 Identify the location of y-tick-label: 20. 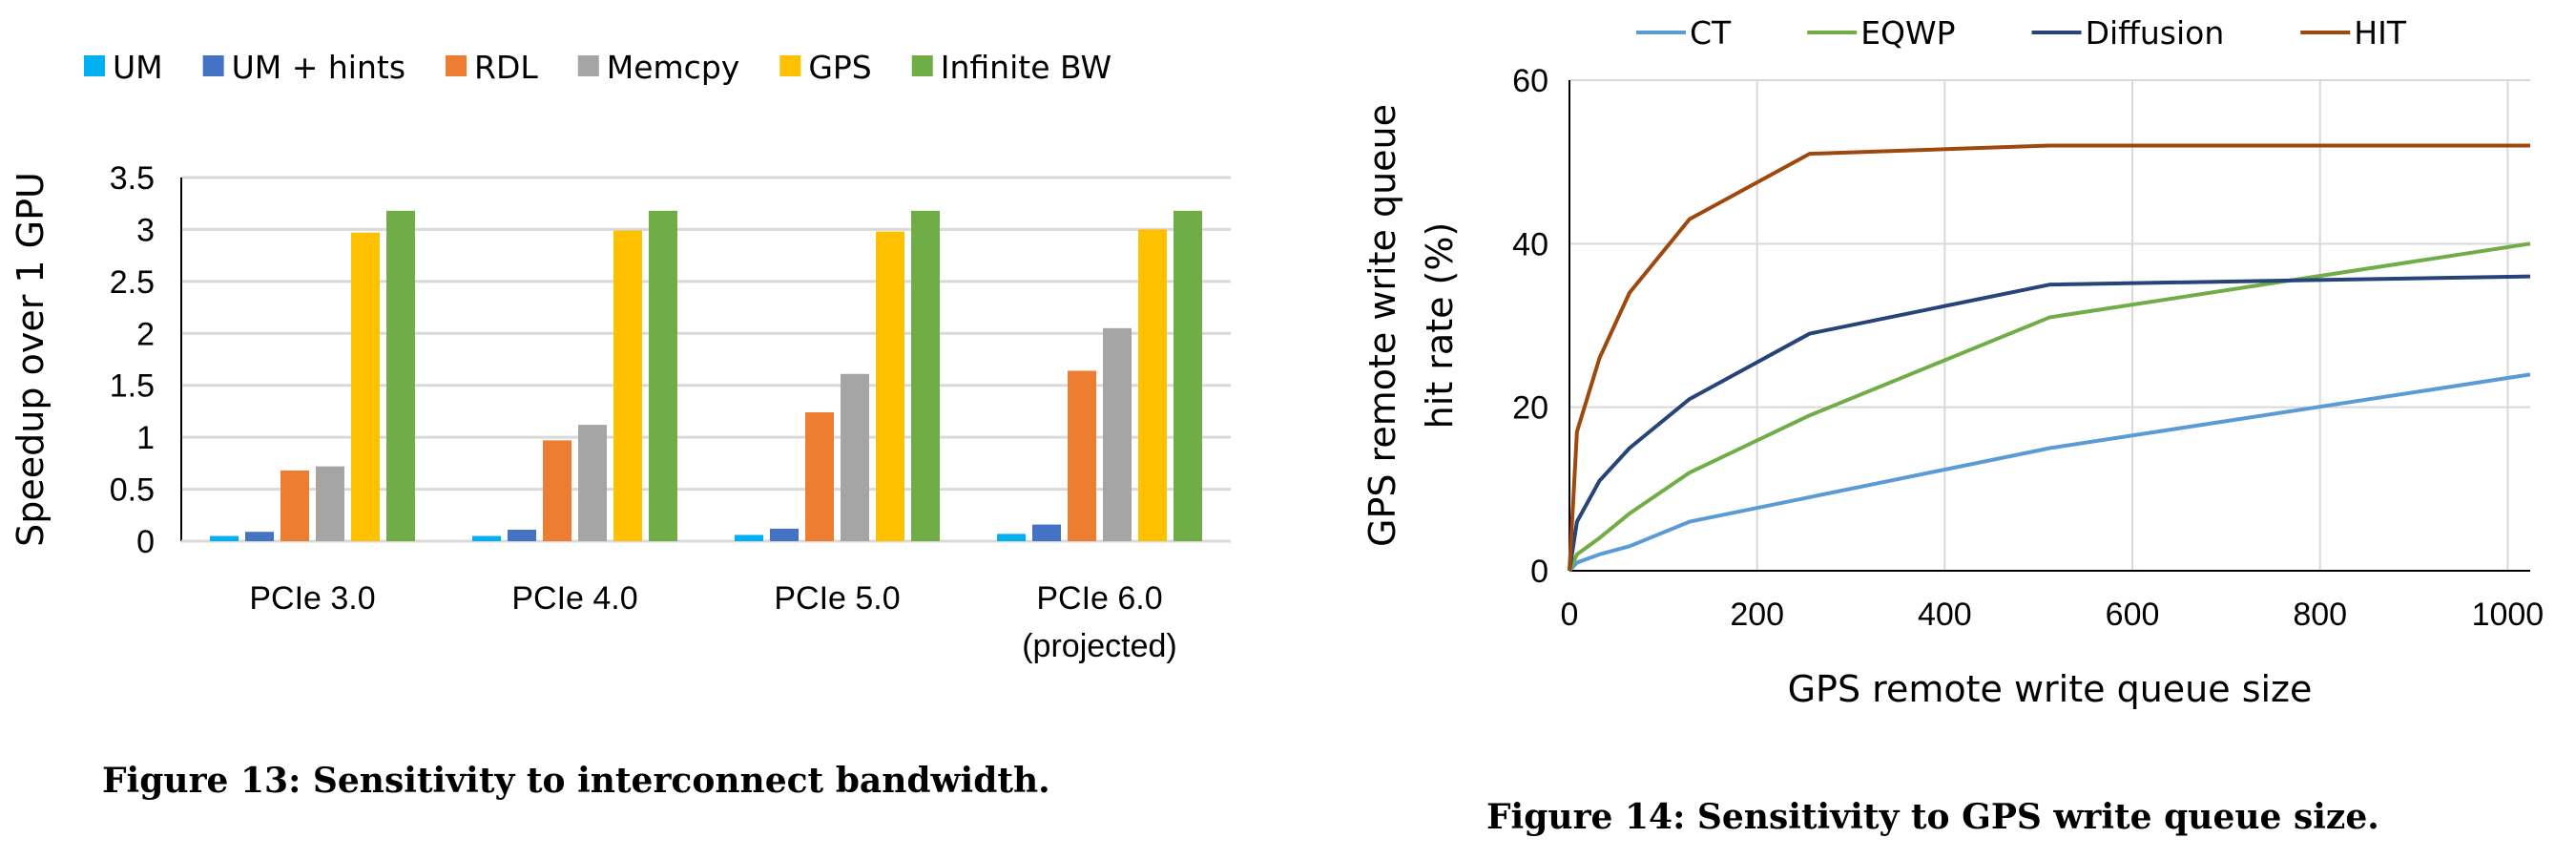
(1530, 408).